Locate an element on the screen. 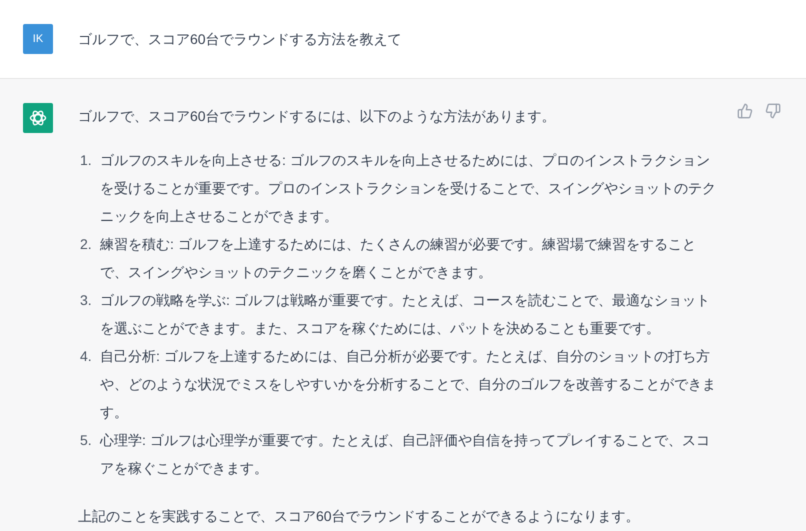  list-number: 1. is located at coordinates (86, 160).